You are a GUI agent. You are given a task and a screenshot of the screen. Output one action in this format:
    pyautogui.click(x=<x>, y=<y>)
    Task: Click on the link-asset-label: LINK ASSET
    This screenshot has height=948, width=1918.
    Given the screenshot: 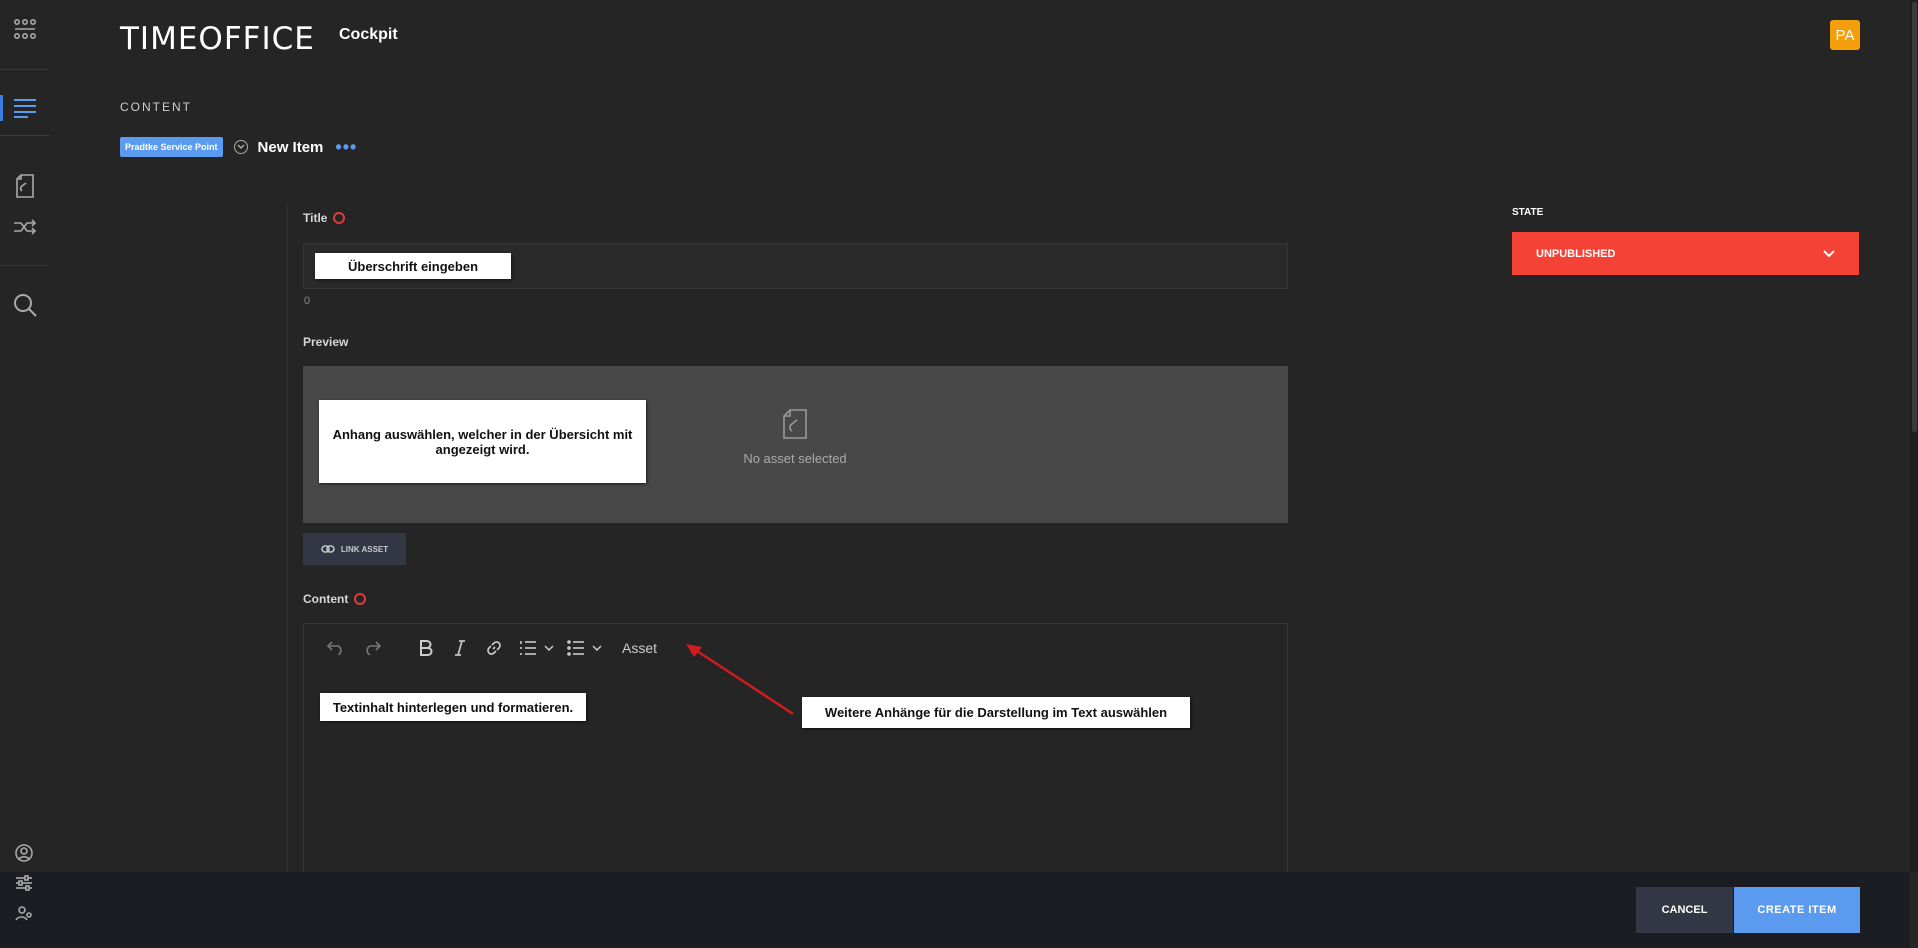 What is the action you would take?
    pyautogui.click(x=364, y=549)
    